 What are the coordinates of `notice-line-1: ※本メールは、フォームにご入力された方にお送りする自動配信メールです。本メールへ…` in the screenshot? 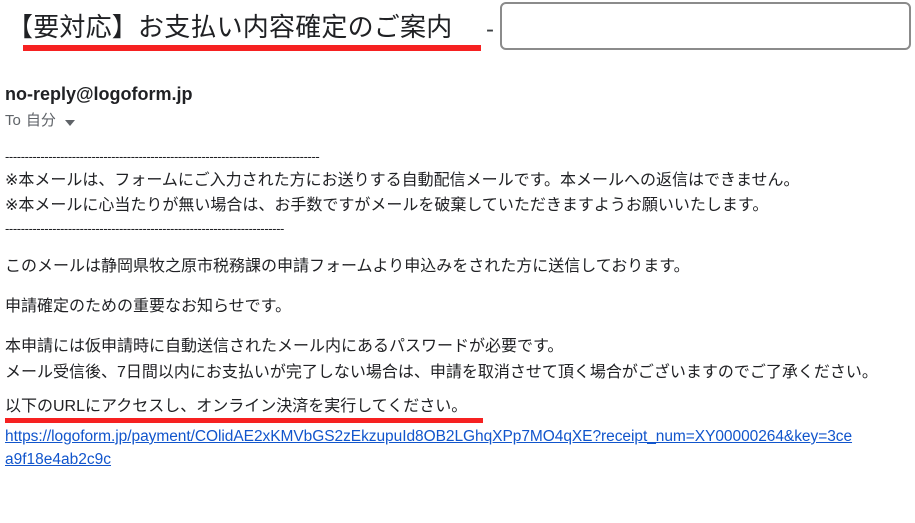 It's located at (402, 180).